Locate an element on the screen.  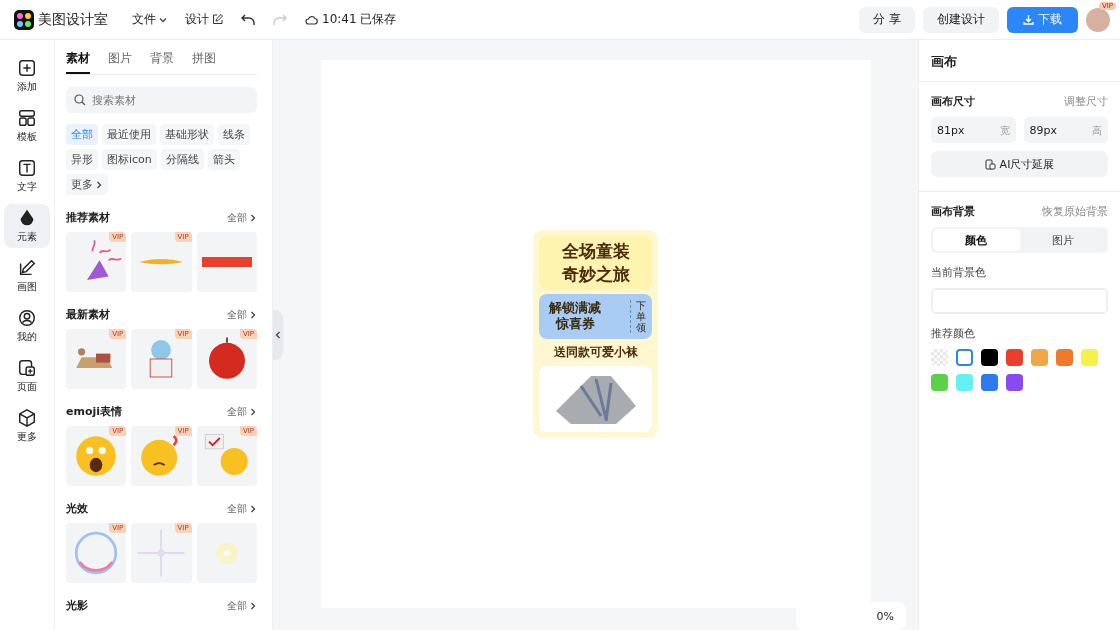
rail-item: 添加 is located at coordinates (27, 76).